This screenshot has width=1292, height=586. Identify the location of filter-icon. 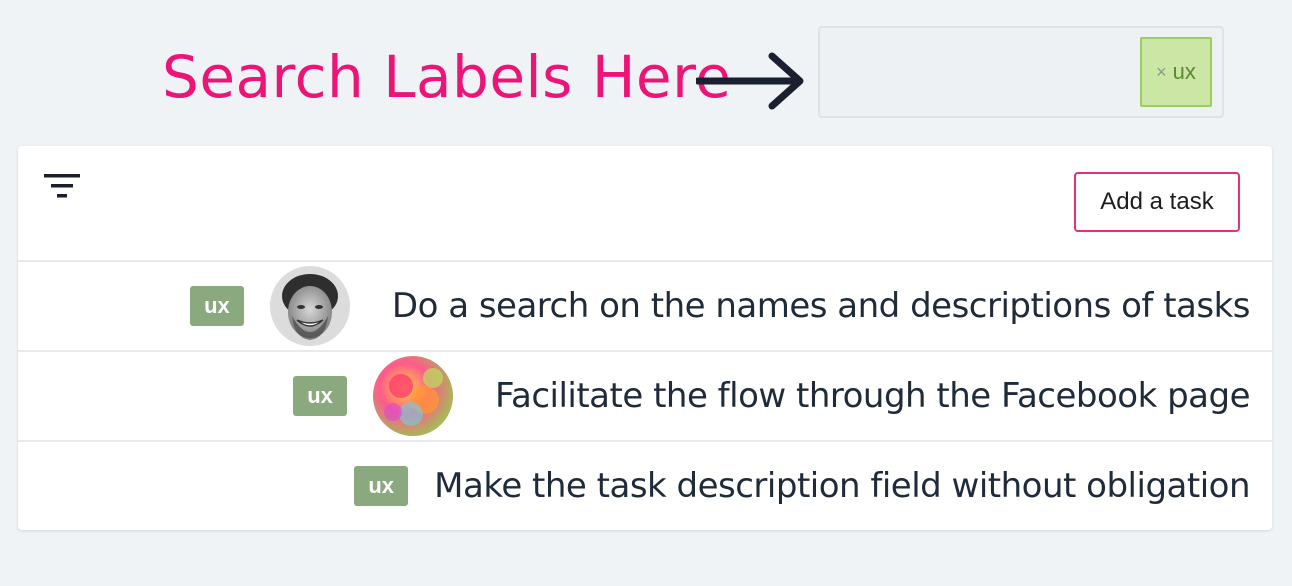
(62, 187).